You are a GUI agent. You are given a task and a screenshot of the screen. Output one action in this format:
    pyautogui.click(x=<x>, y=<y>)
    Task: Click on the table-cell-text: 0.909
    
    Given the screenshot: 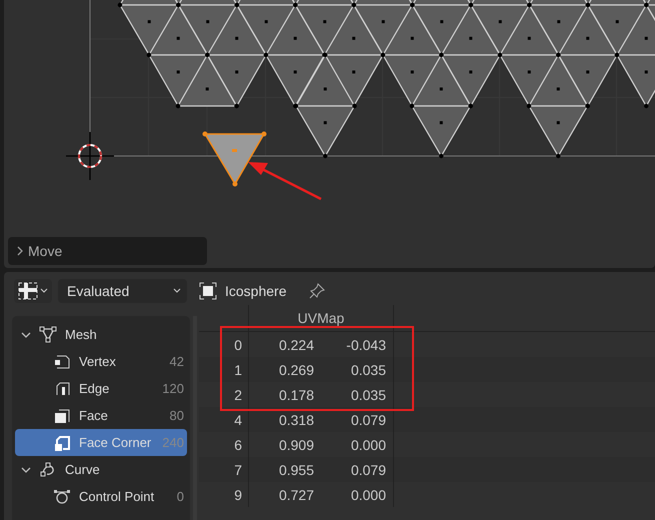 What is the action you would take?
    pyautogui.click(x=296, y=444)
    